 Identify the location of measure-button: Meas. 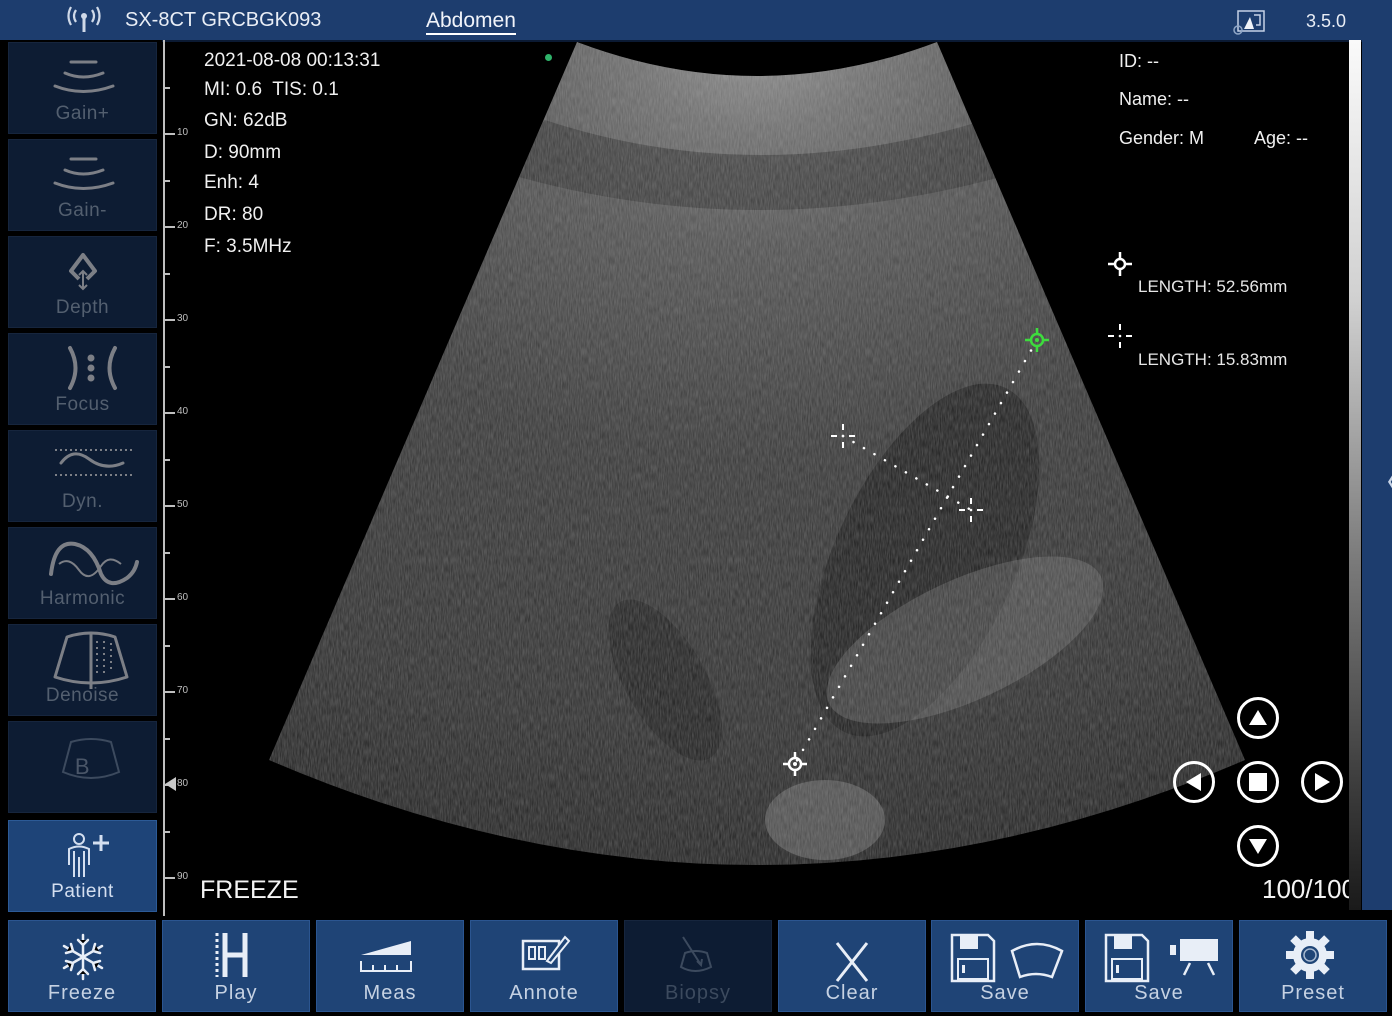
(390, 966).